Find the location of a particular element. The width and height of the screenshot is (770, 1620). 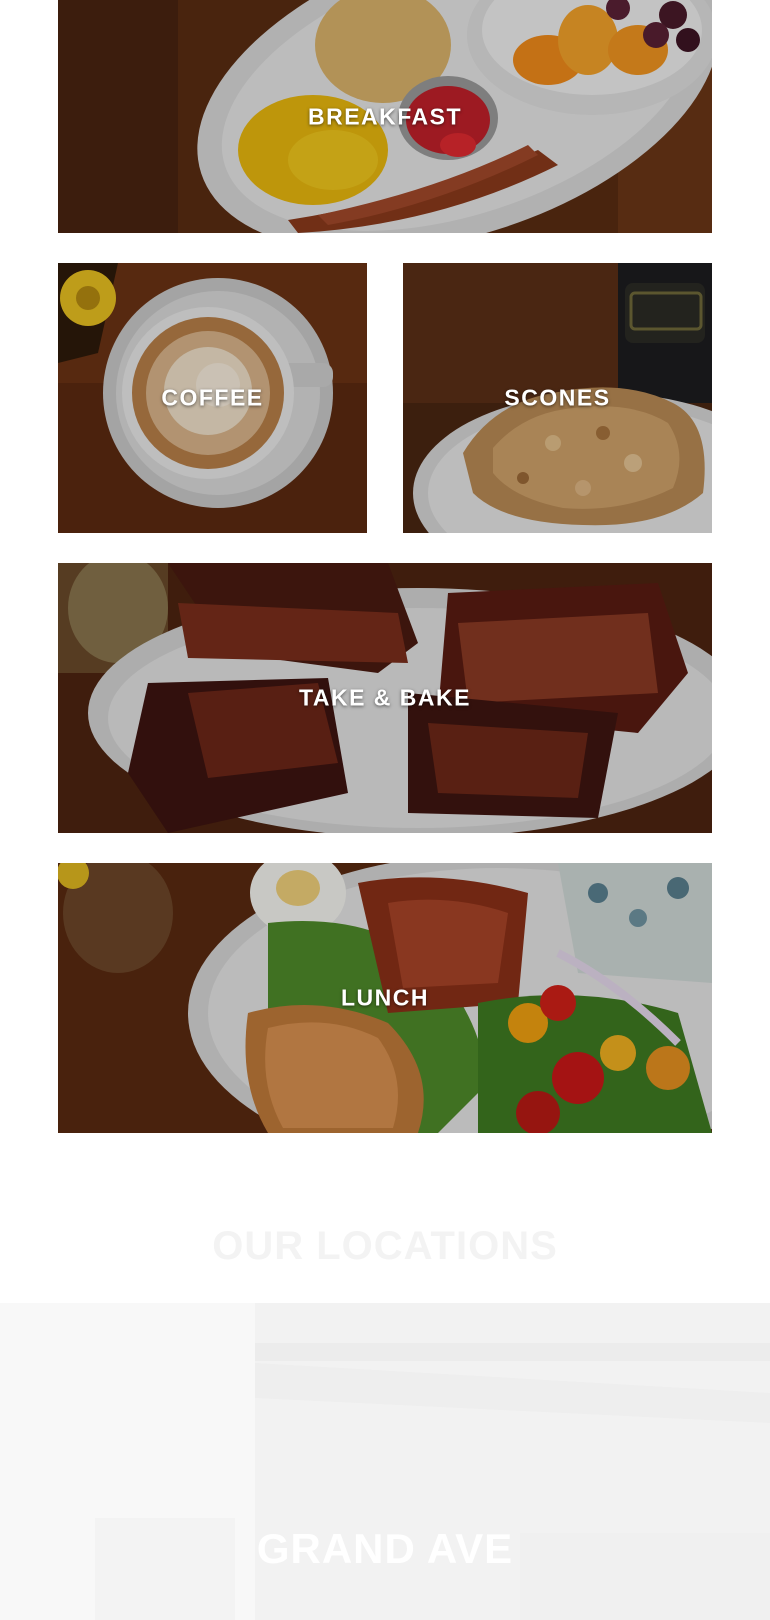

breakfast-label: BREAKFAST is located at coordinates (385, 116).